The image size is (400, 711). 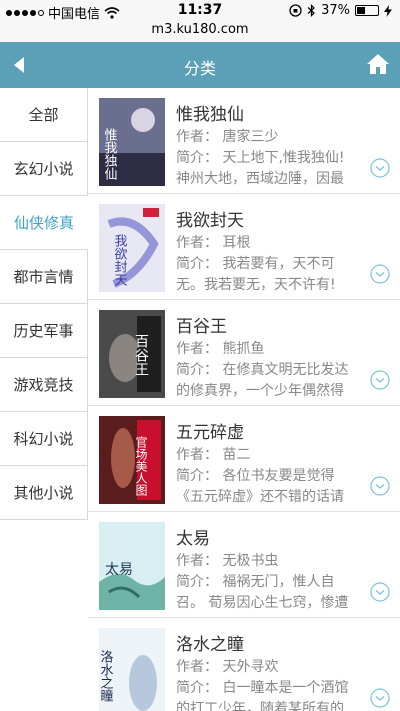 I want to click on category-youxi: 游戏竞技, so click(x=44, y=385).